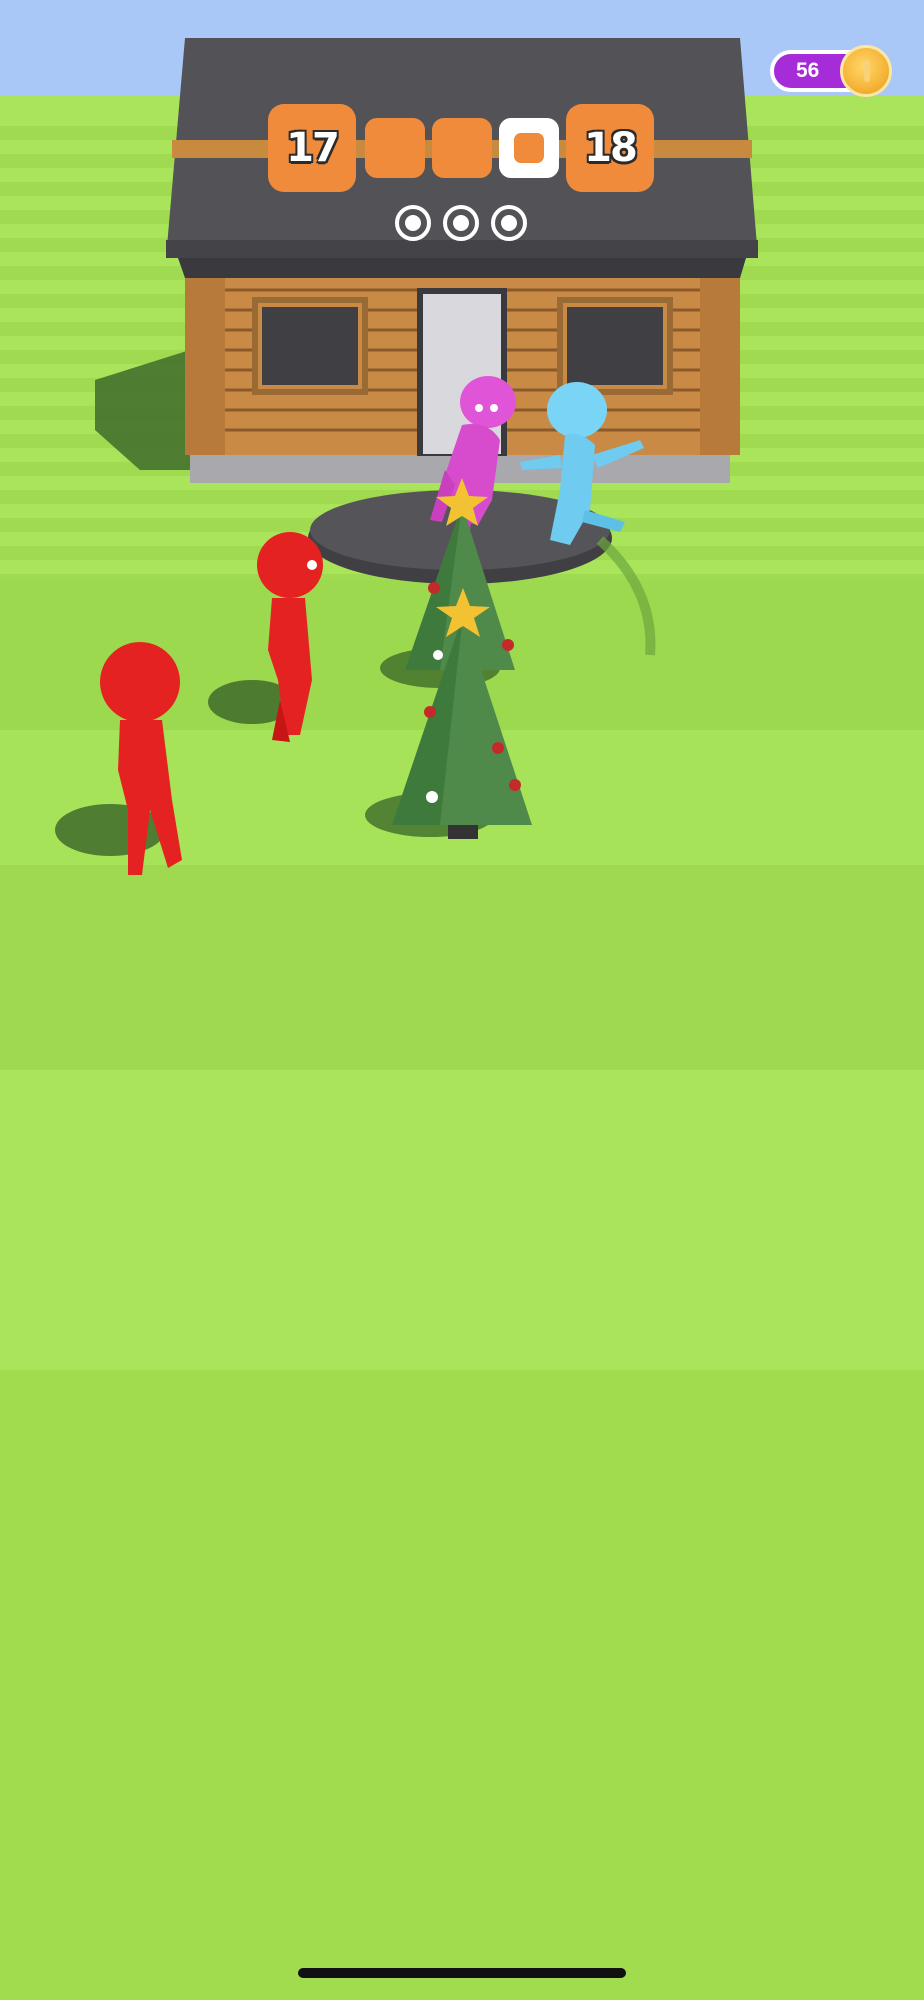 The width and height of the screenshot is (924, 2000). Describe the element at coordinates (610, 148) in the screenshot. I see `next-level-badge: 18` at that location.